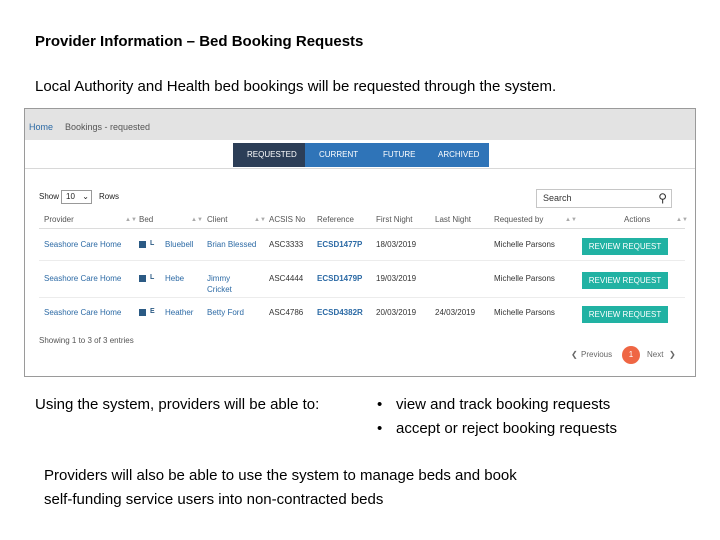 This screenshot has width=720, height=540. Describe the element at coordinates (360, 124) in the screenshot. I see `top-bar: Home Bookings - requested` at that location.